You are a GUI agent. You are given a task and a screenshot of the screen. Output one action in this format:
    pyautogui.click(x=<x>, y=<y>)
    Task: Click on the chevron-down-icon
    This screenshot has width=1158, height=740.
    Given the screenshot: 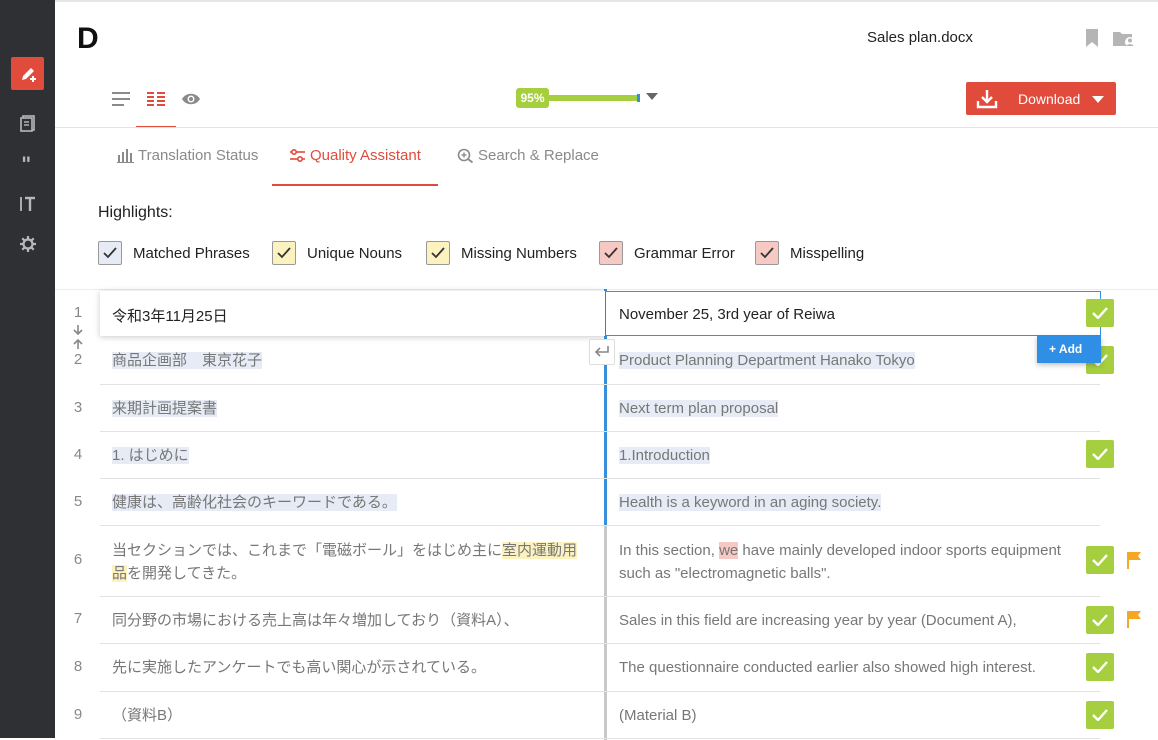 What is the action you would take?
    pyautogui.click(x=652, y=96)
    